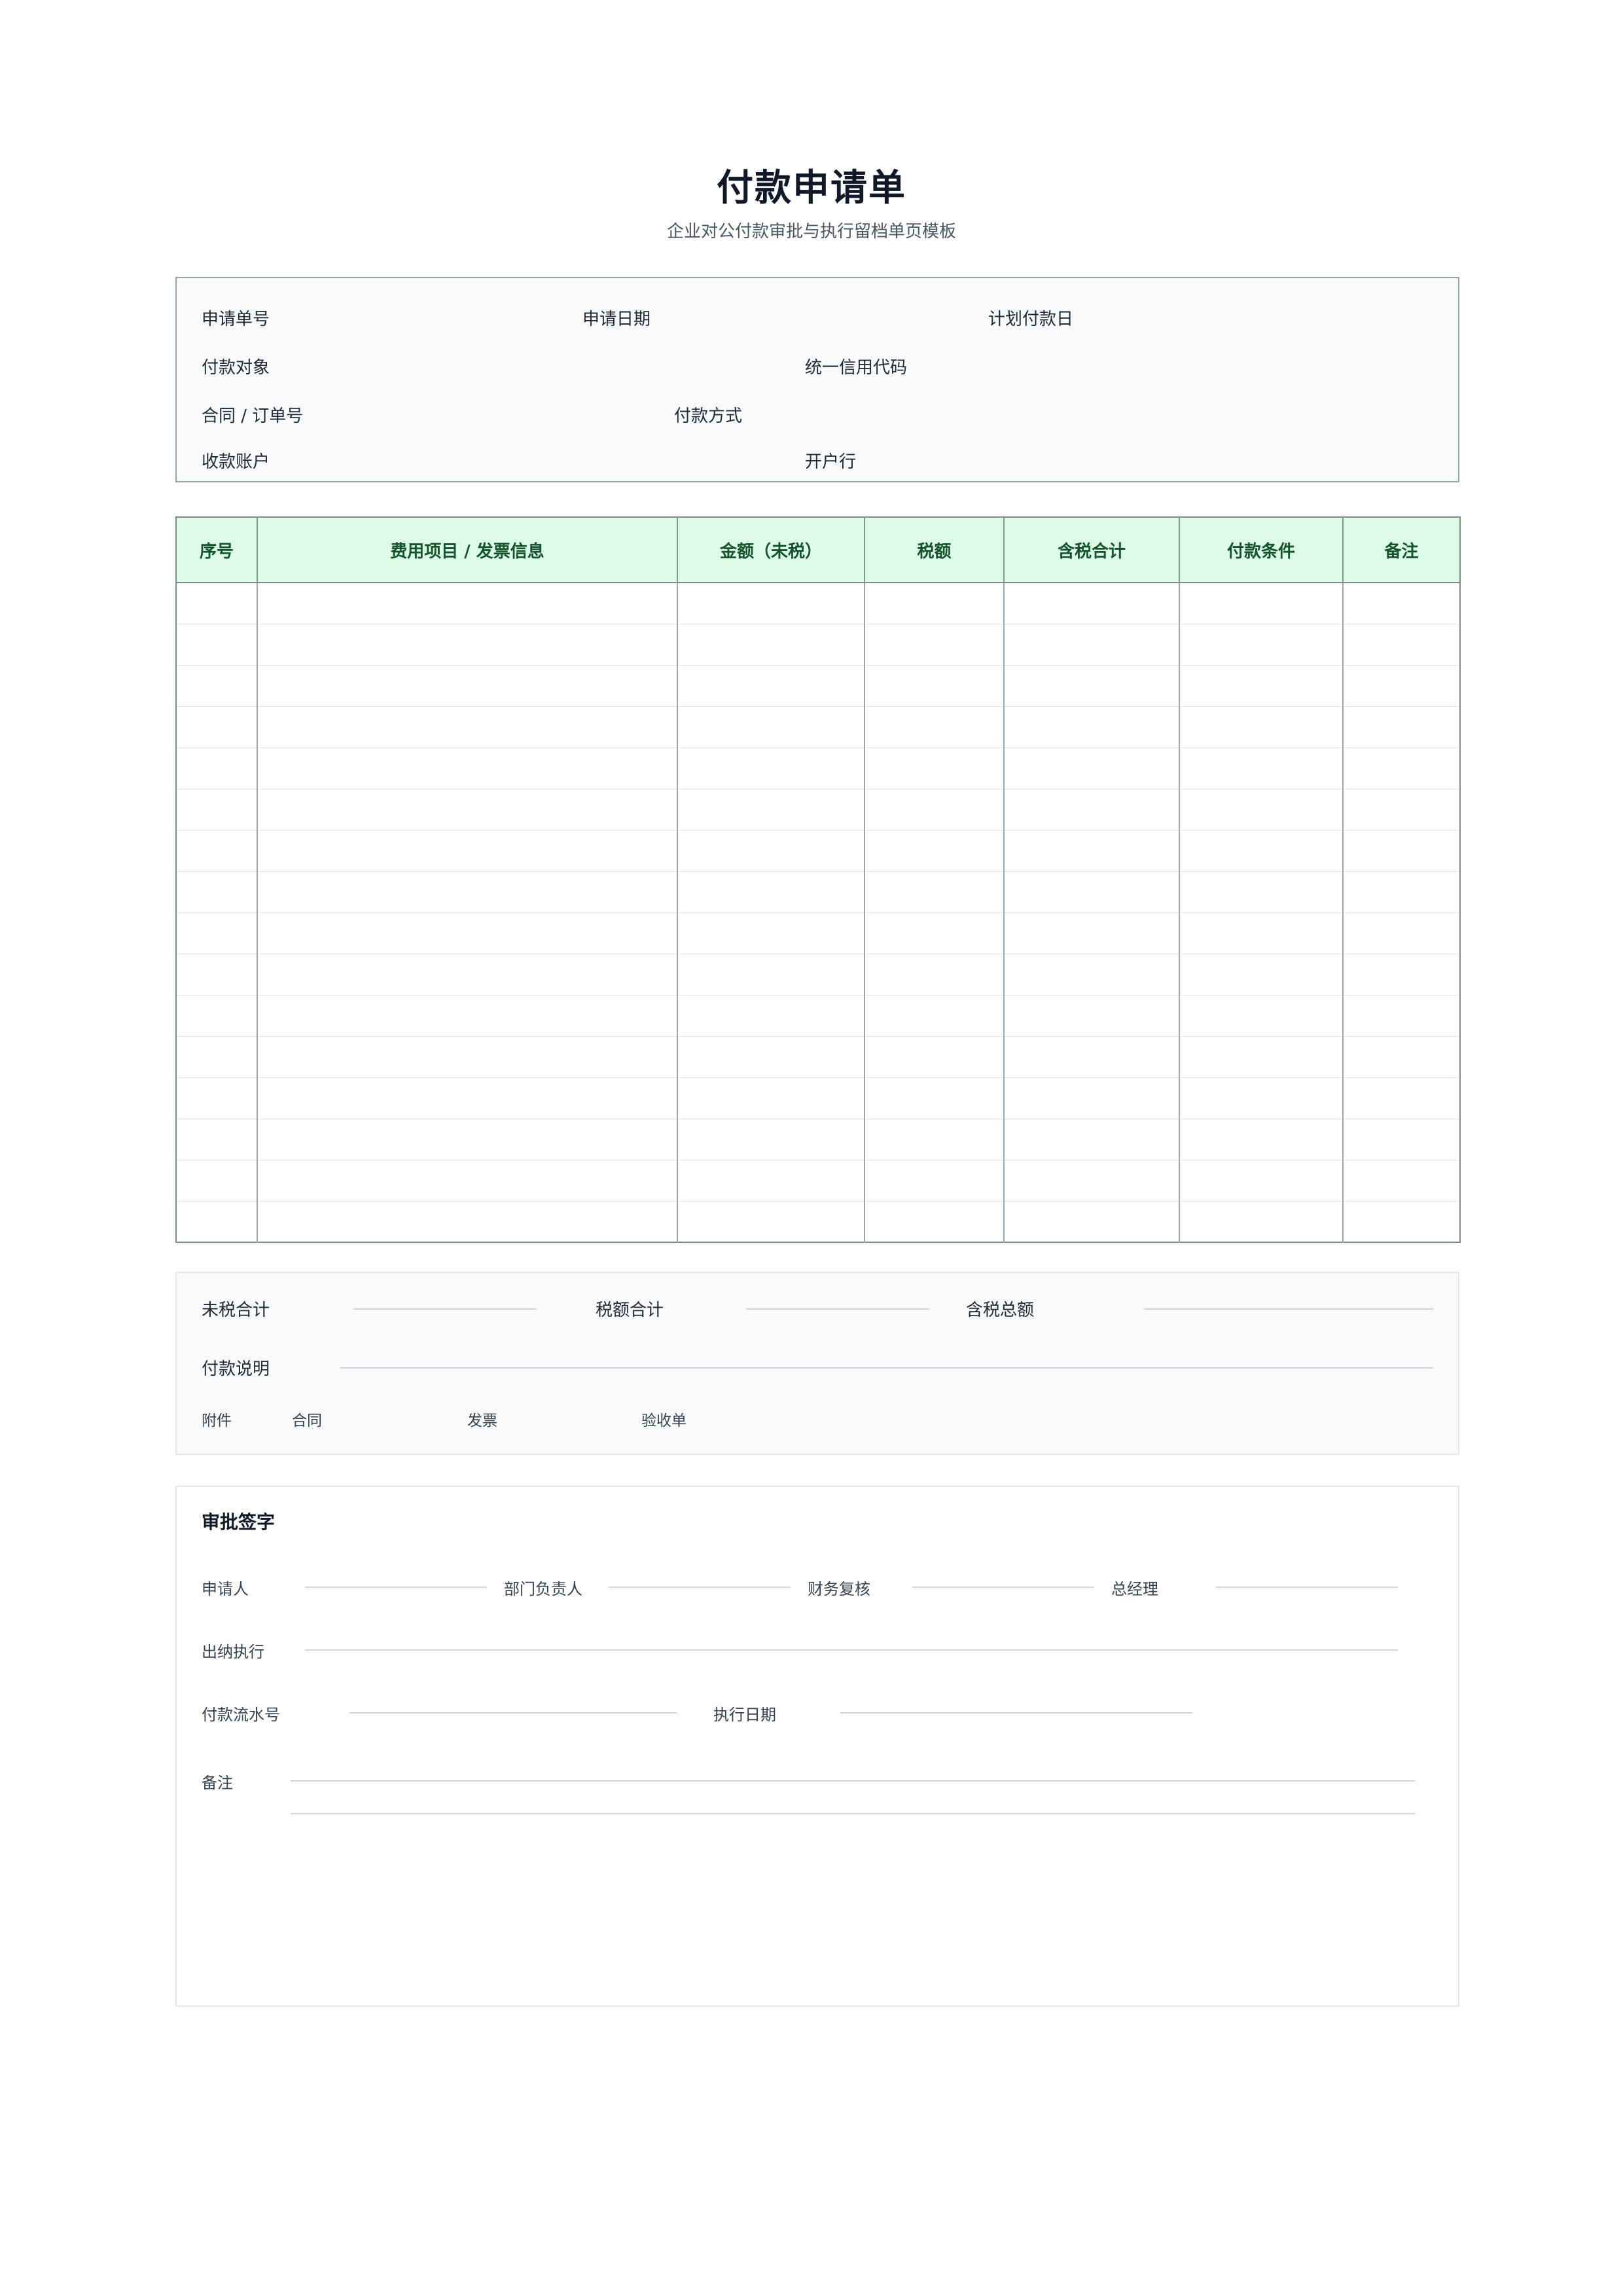 This screenshot has height=2296, width=1623. What do you see at coordinates (664, 1419) in the screenshot?
I see `attachment-acceptance: 验收单` at bounding box center [664, 1419].